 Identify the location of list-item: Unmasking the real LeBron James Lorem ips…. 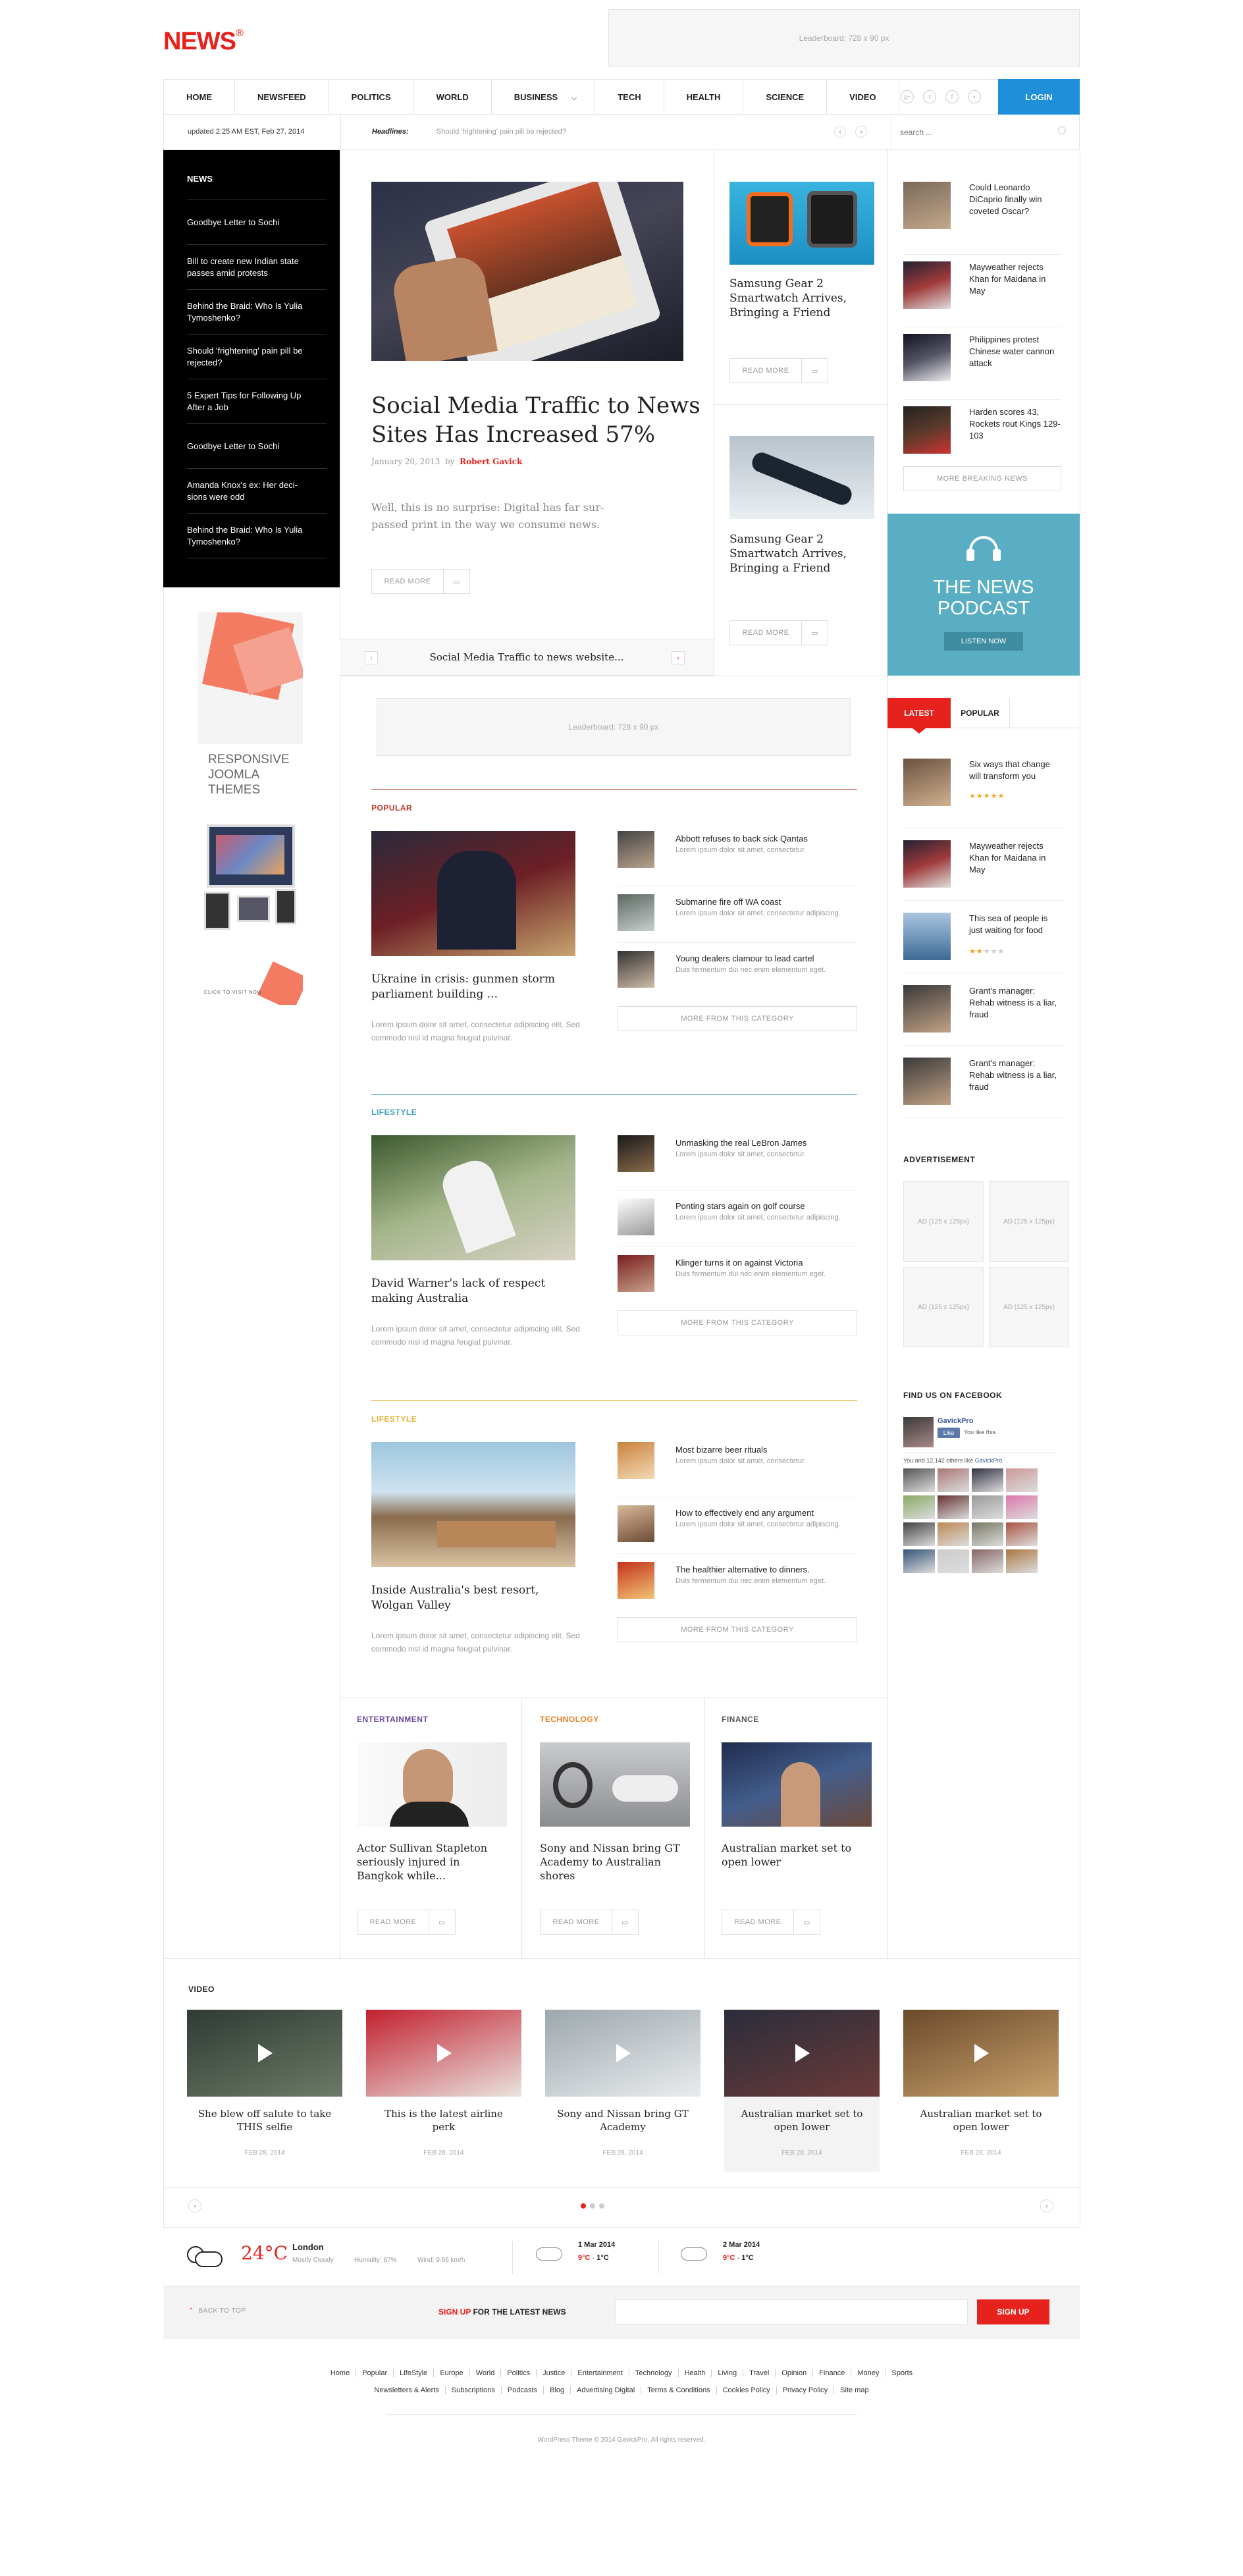
(737, 1163).